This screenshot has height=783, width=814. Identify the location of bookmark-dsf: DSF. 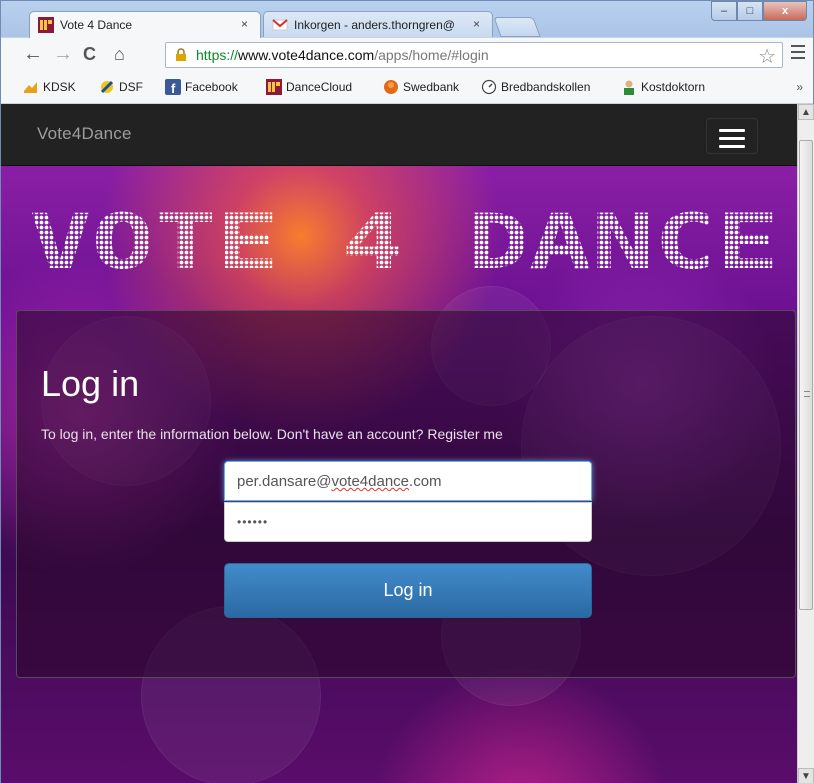
(121, 87).